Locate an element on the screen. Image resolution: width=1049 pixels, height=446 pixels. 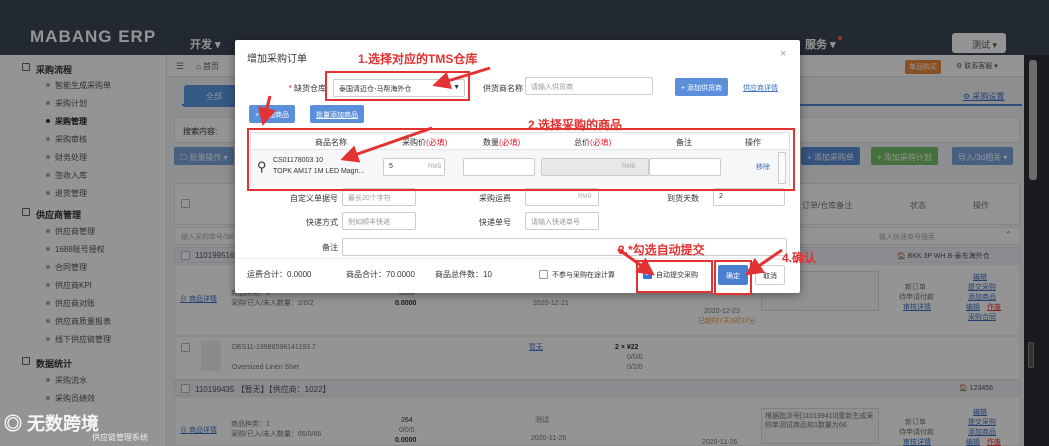
arrow-step2 is located at coordinates (386, 144).